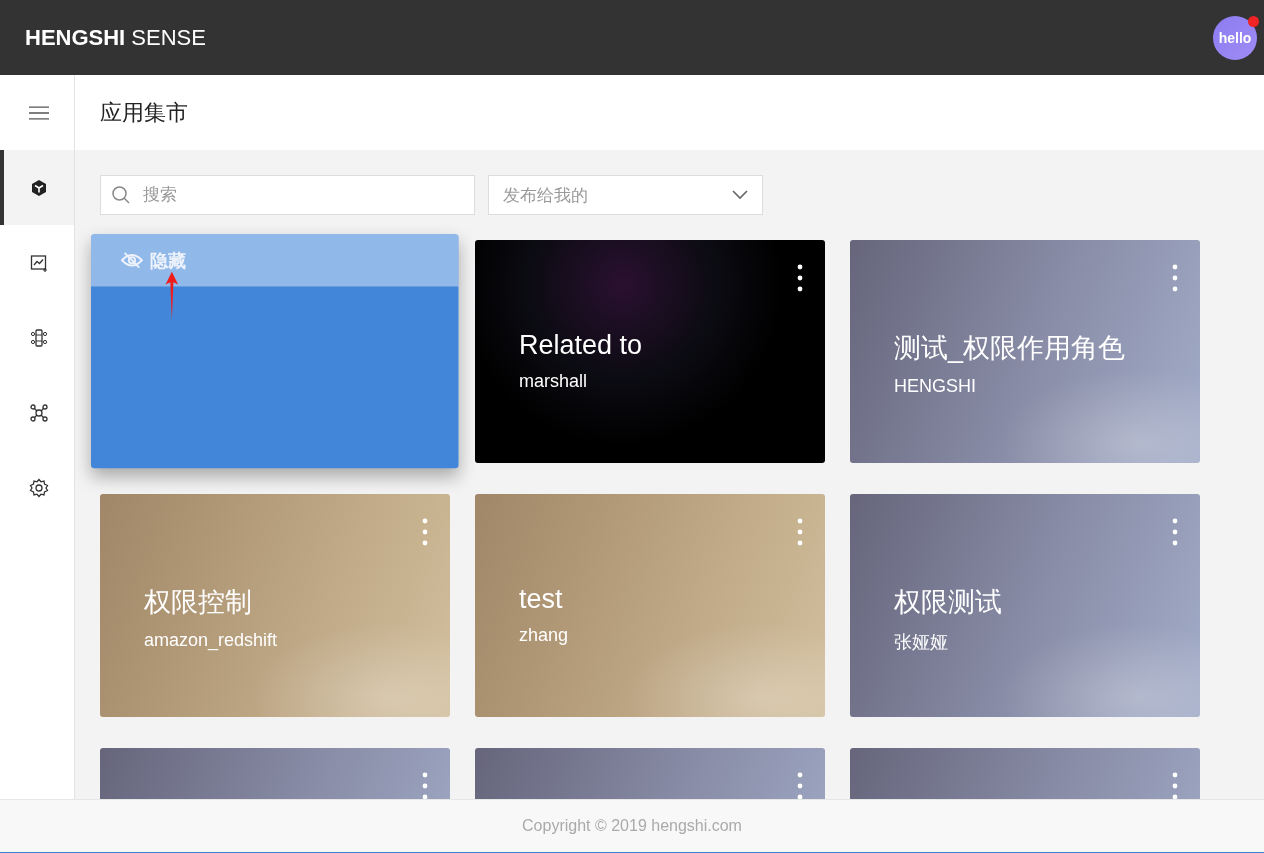  Describe the element at coordinates (1025, 605) in the screenshot. I see `app-card: 权限测试 张娅娅` at that location.